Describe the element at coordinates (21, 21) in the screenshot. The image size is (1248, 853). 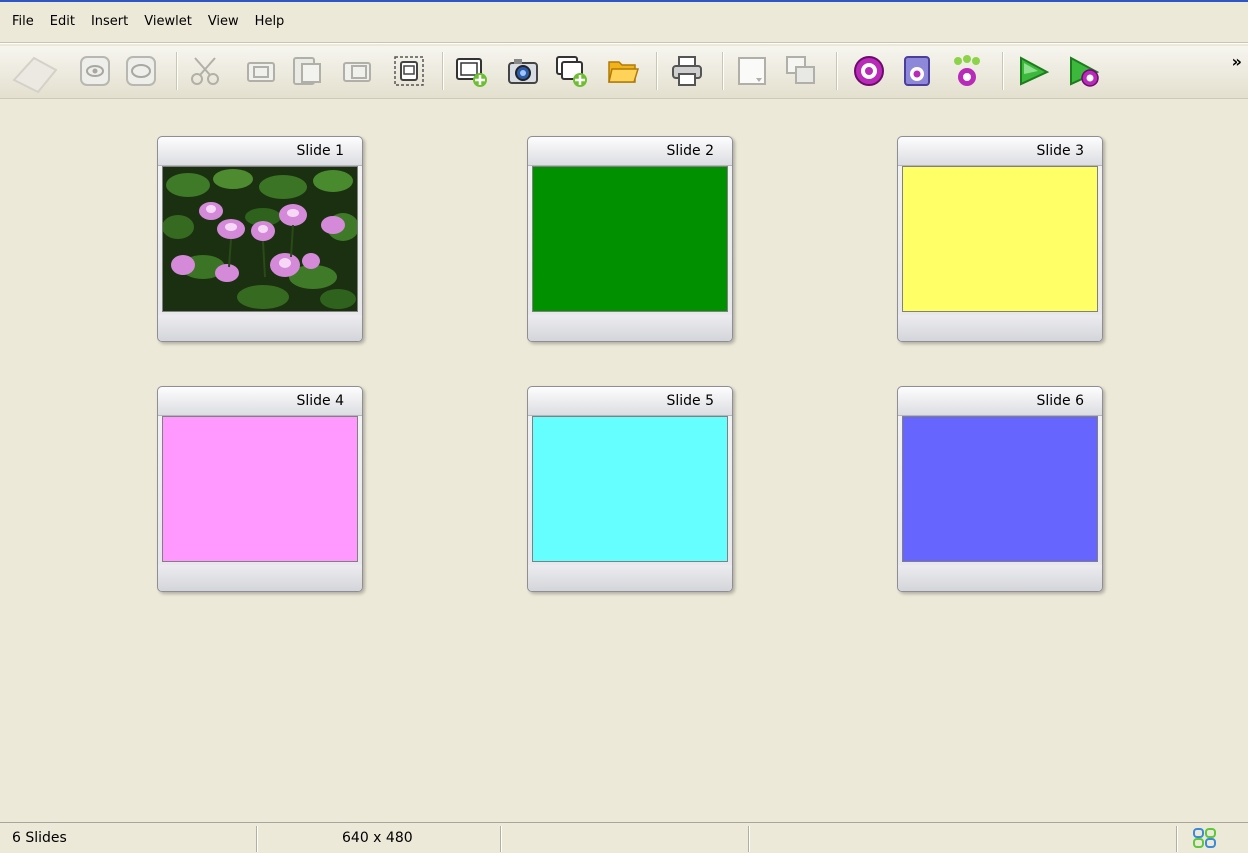
I see `menu-file: File` at that location.